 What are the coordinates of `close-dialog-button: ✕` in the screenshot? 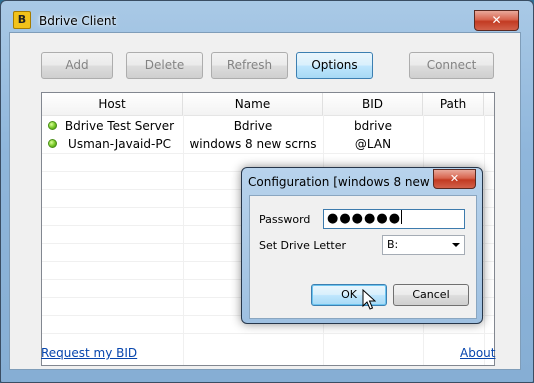 It's located at (454, 179).